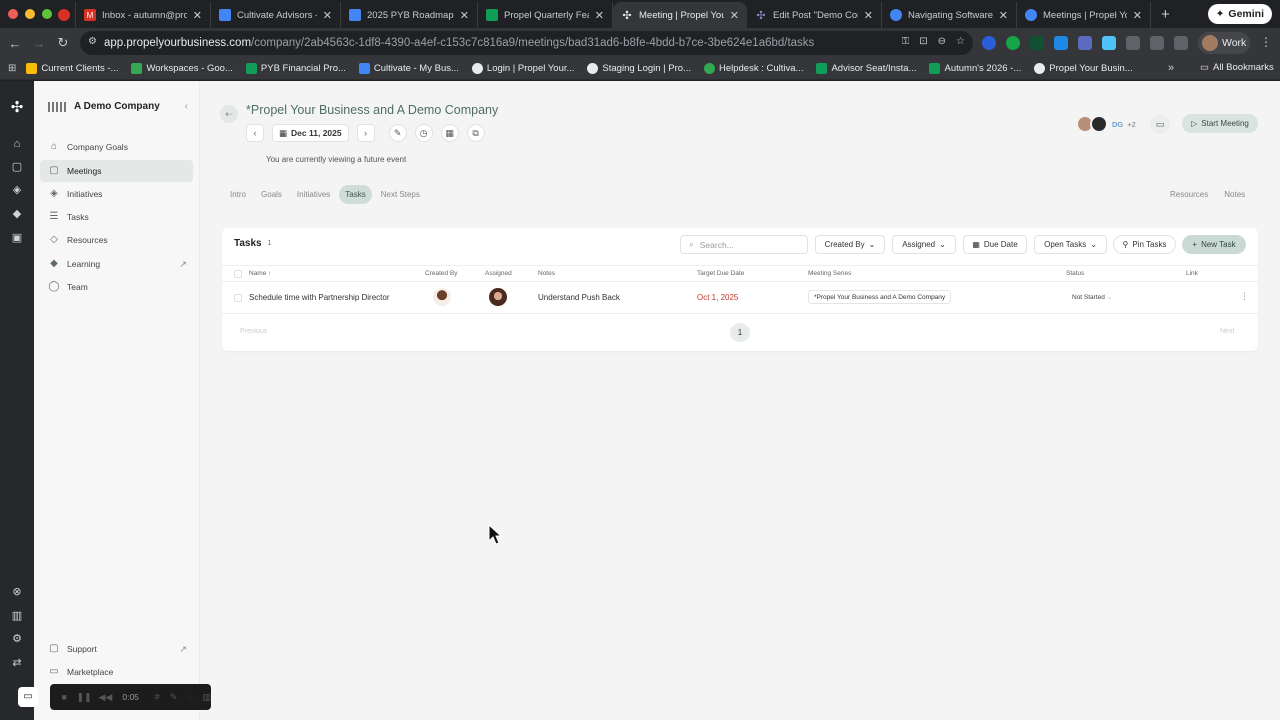  I want to click on browser-tab: ✣ Edit Post "Demo Comp ✕, so click(814, 15).